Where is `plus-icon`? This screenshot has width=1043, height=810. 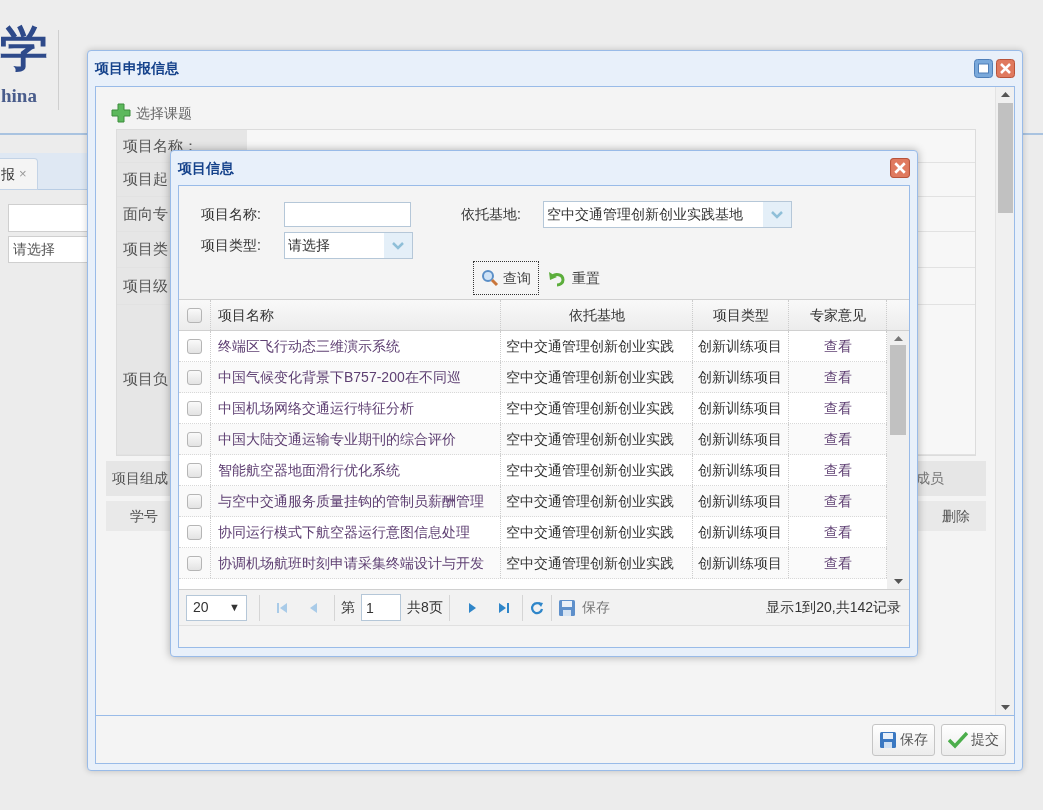
plus-icon is located at coordinates (121, 113).